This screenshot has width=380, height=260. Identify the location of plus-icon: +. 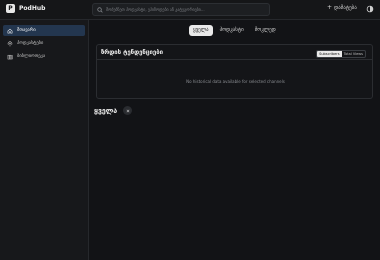
(330, 7).